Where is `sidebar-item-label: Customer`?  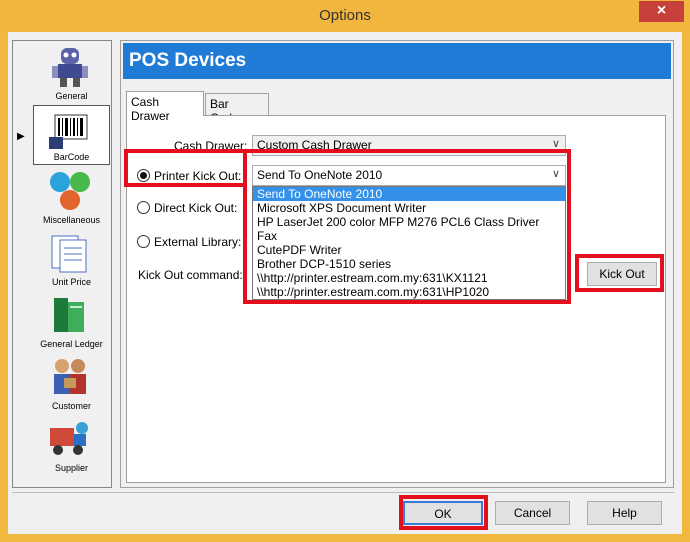 sidebar-item-label: Customer is located at coordinates (71, 406).